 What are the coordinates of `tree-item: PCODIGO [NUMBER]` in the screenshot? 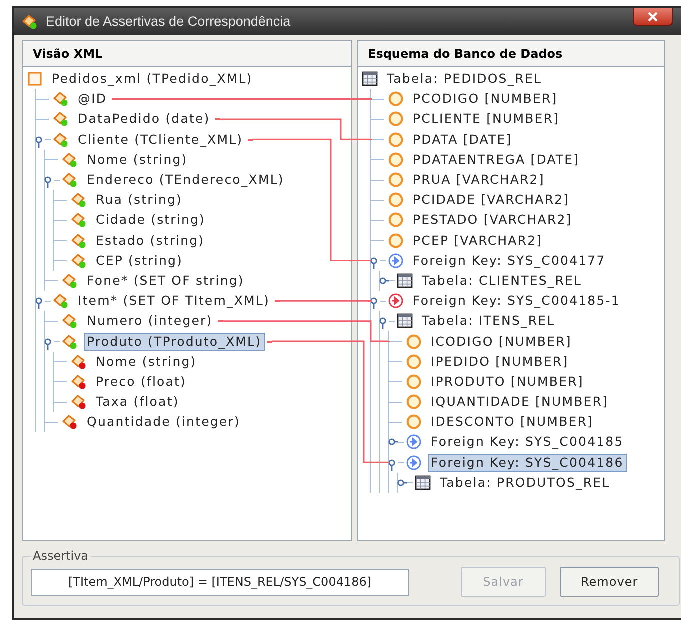 It's located at (485, 99).